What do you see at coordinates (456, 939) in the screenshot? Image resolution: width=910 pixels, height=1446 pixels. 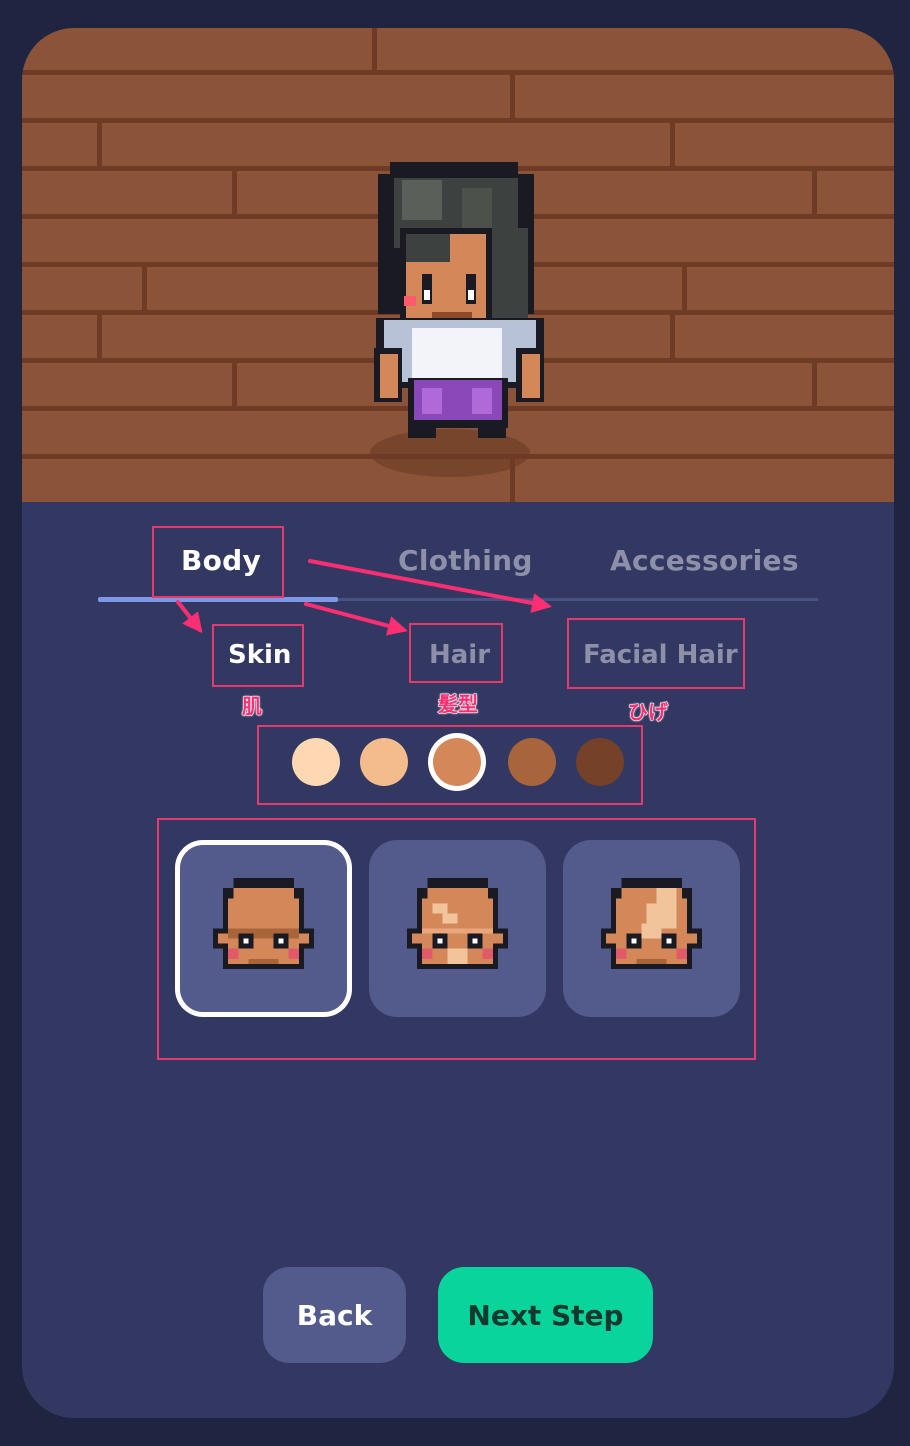 I see `annotation-box-head-options` at bounding box center [456, 939].